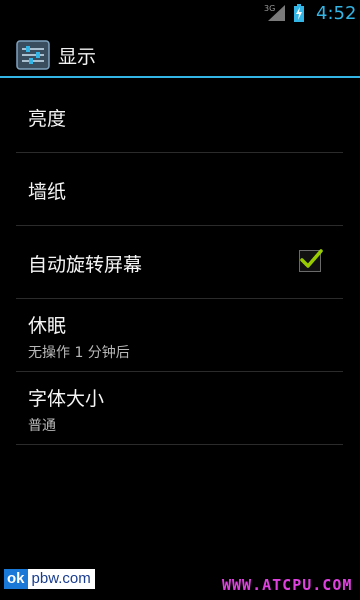 The height and width of the screenshot is (600, 360). What do you see at coordinates (79, 353) in the screenshot?
I see `setting-summary: 无操作 1 分钟后` at bounding box center [79, 353].